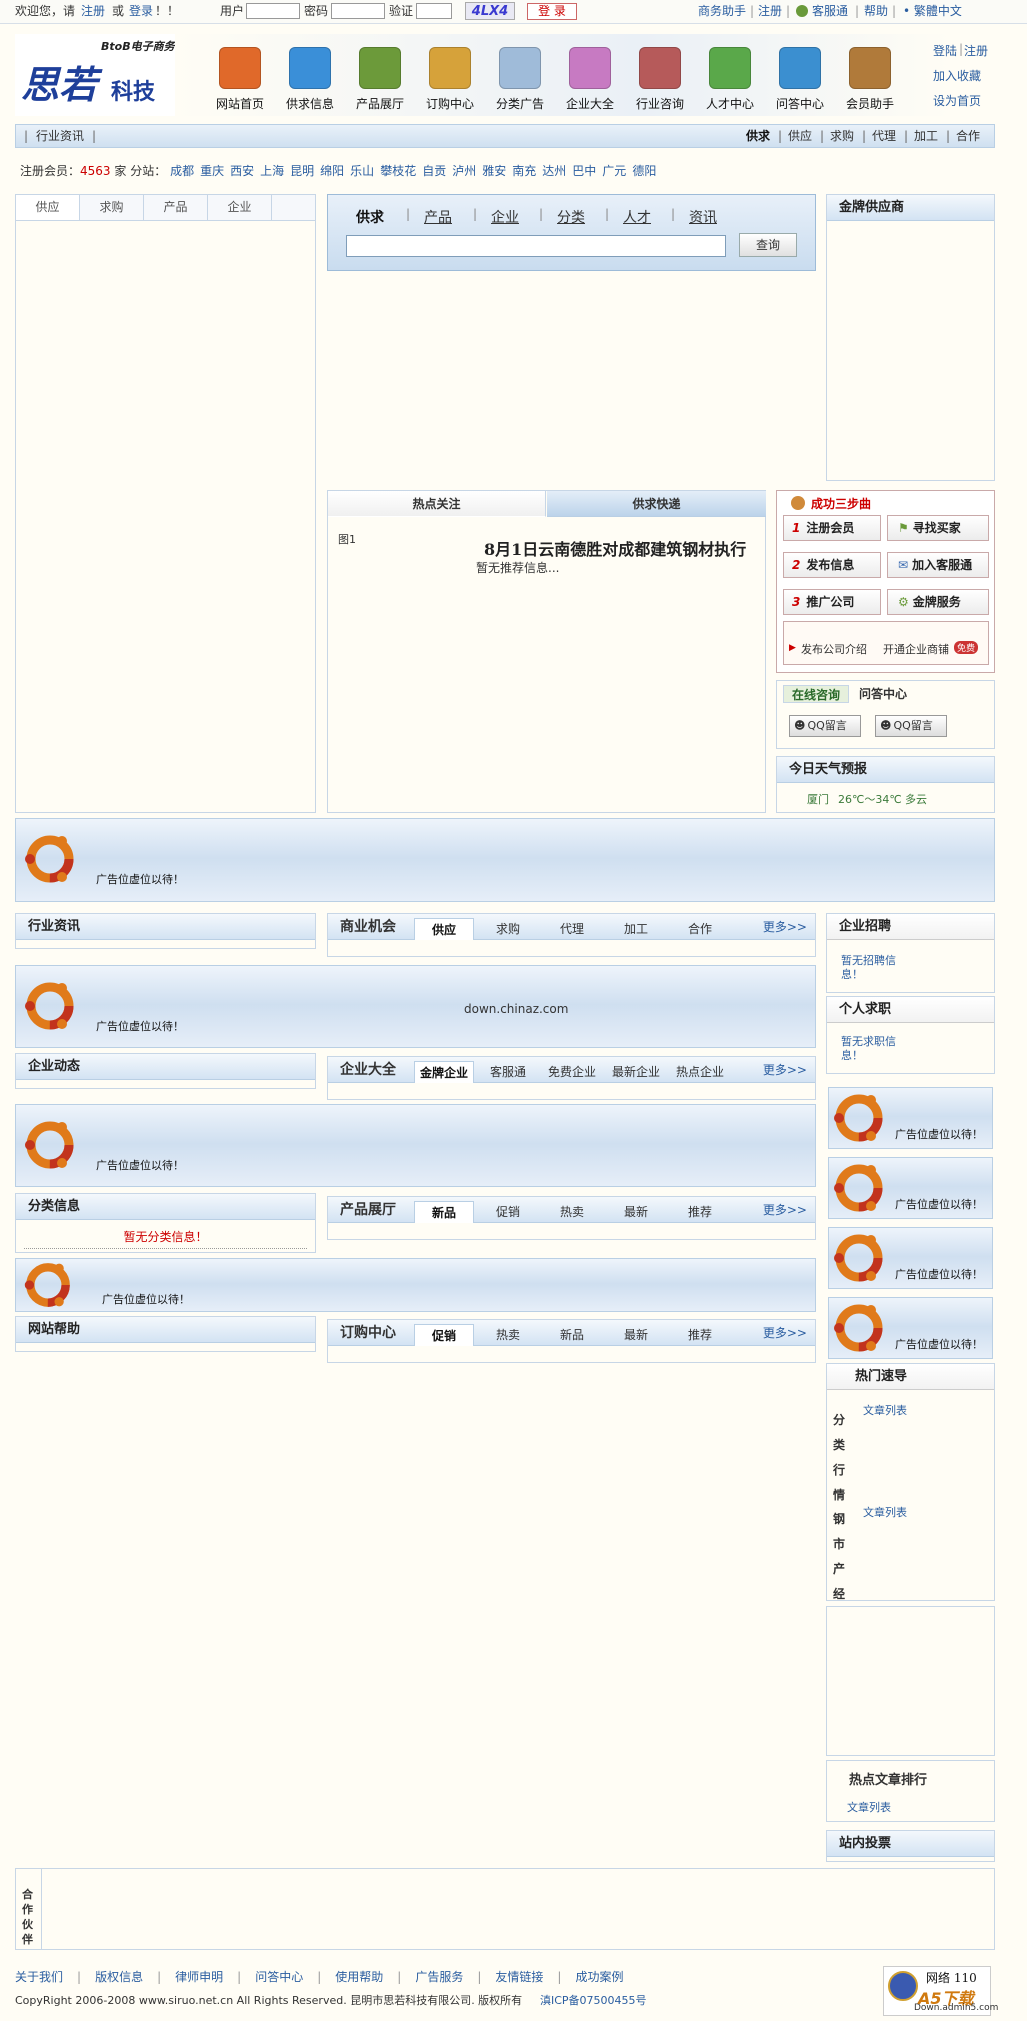 The width and height of the screenshot is (1027, 2021). What do you see at coordinates (636, 1212) in the screenshot?
I see `prod-tab-latest: 最新` at bounding box center [636, 1212].